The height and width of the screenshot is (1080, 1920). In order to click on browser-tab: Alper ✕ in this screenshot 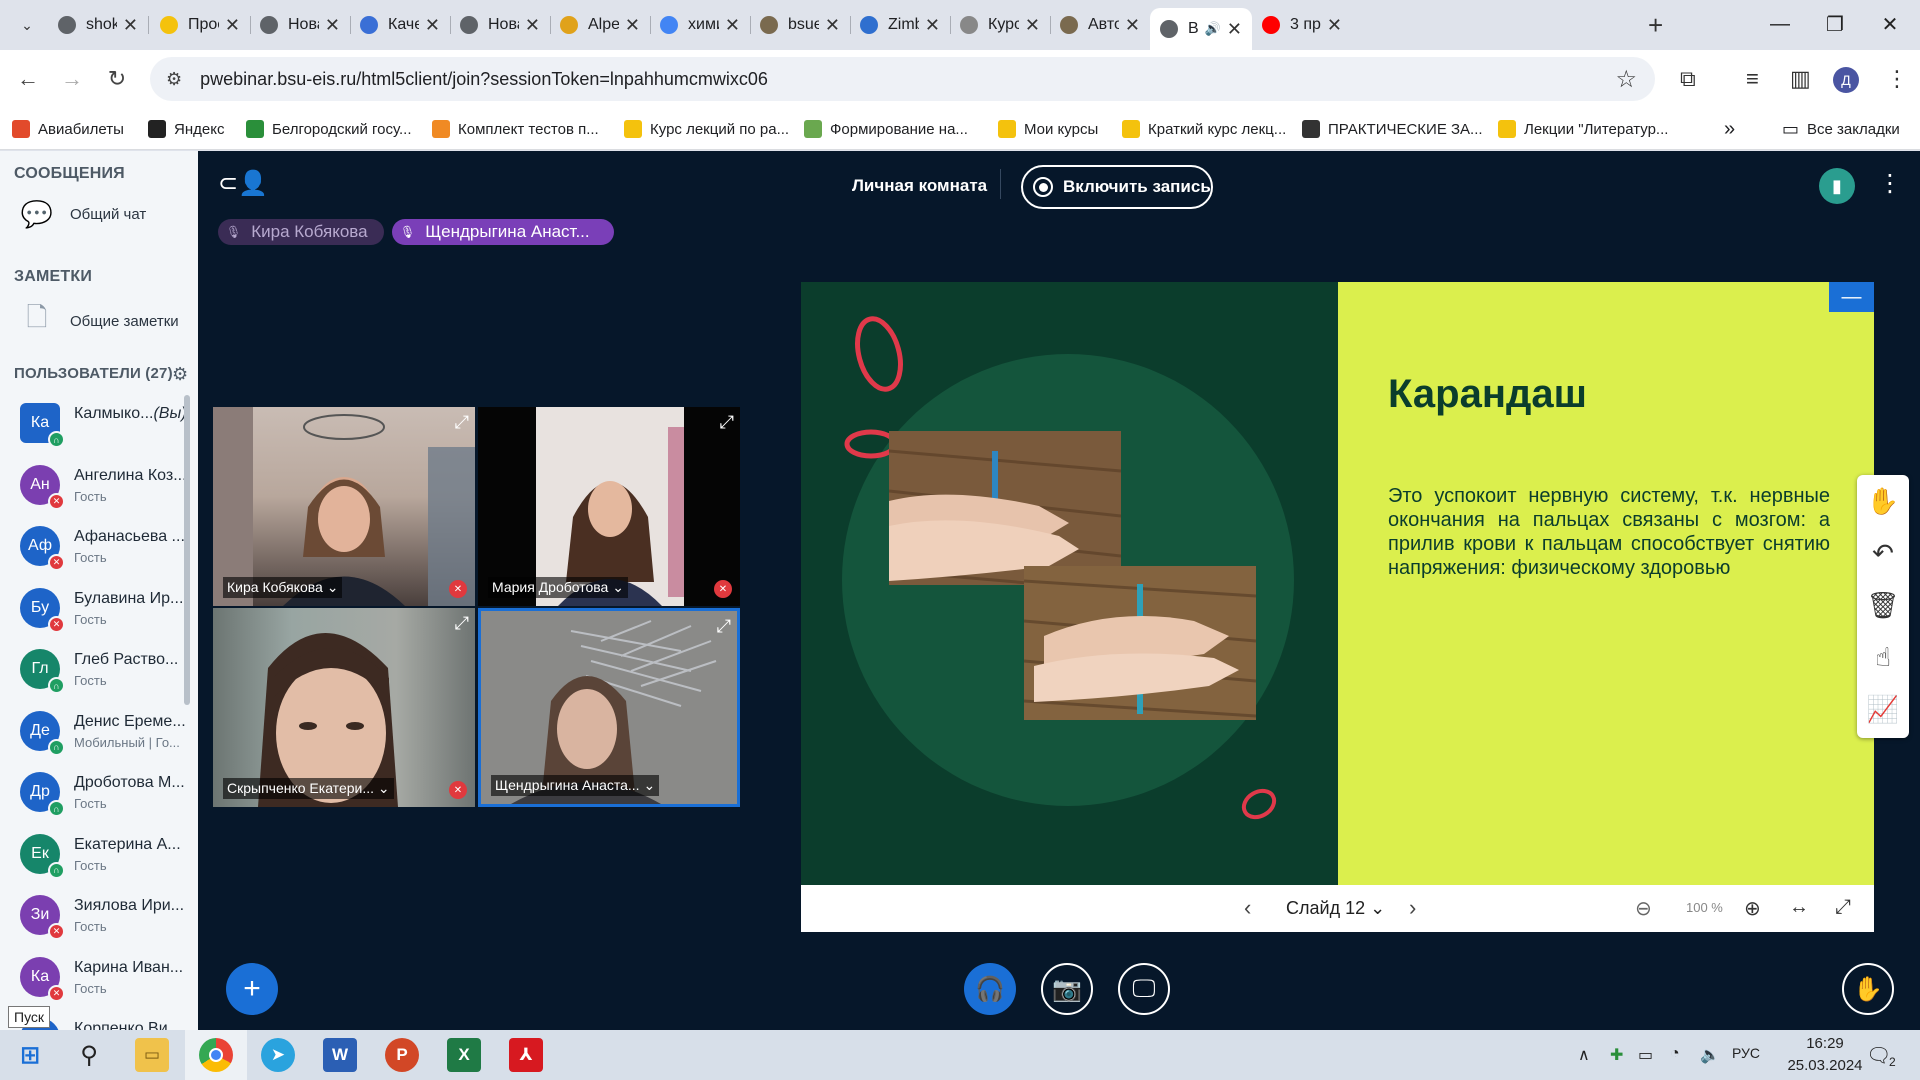, I will do `click(600, 25)`.